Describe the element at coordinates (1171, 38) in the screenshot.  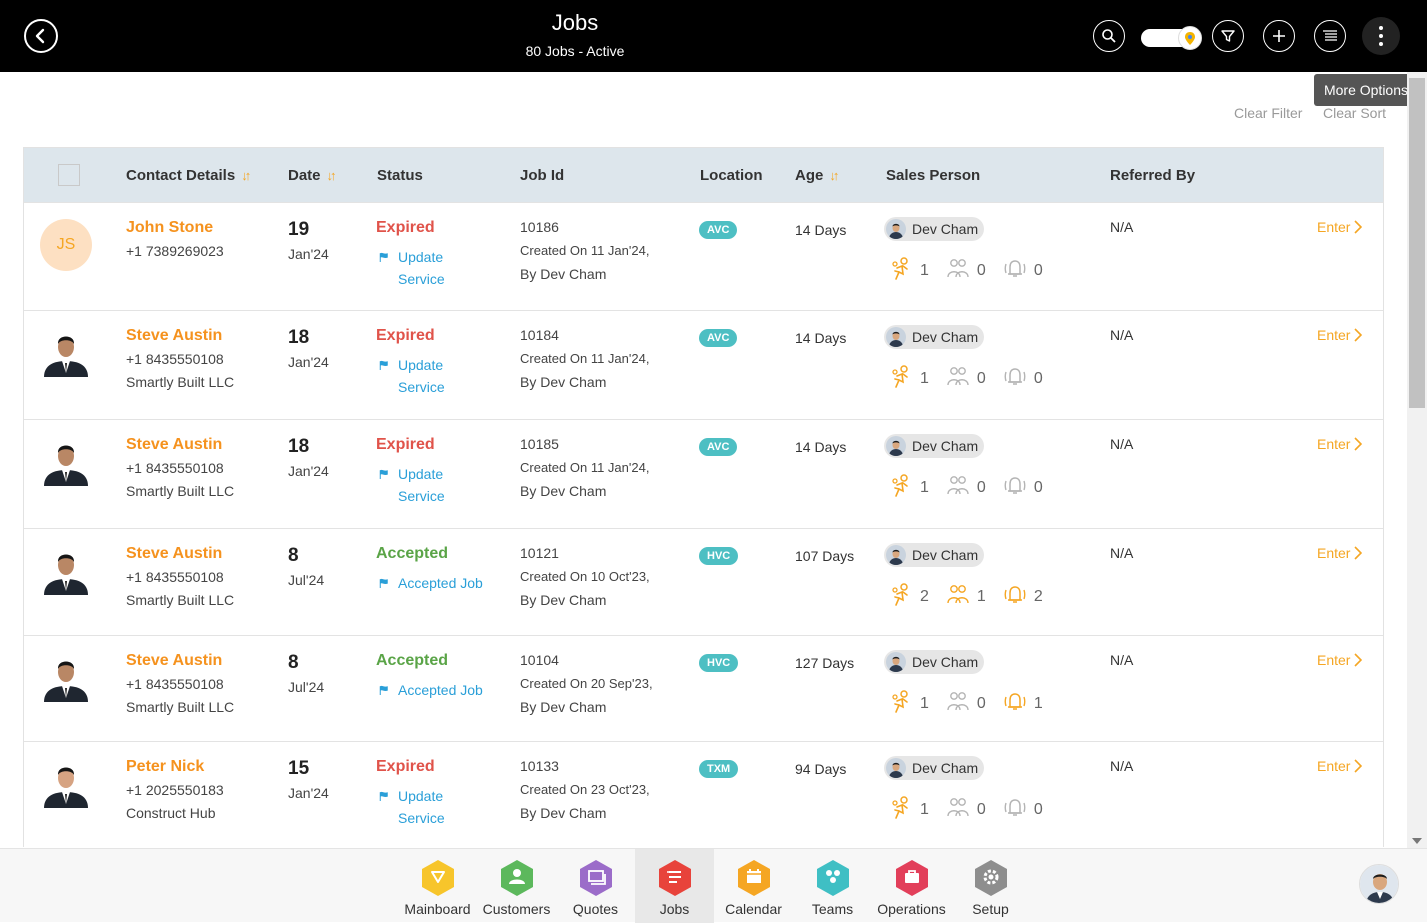
I see `map-view-toggle` at that location.